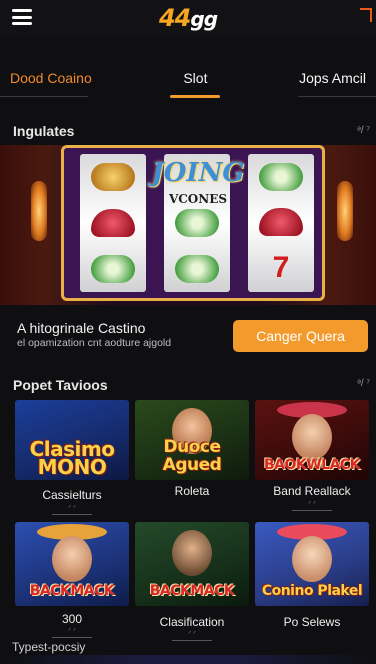 The width and height of the screenshot is (376, 664). I want to click on tab-jops-amcil: Jops Amcil, so click(332, 78).